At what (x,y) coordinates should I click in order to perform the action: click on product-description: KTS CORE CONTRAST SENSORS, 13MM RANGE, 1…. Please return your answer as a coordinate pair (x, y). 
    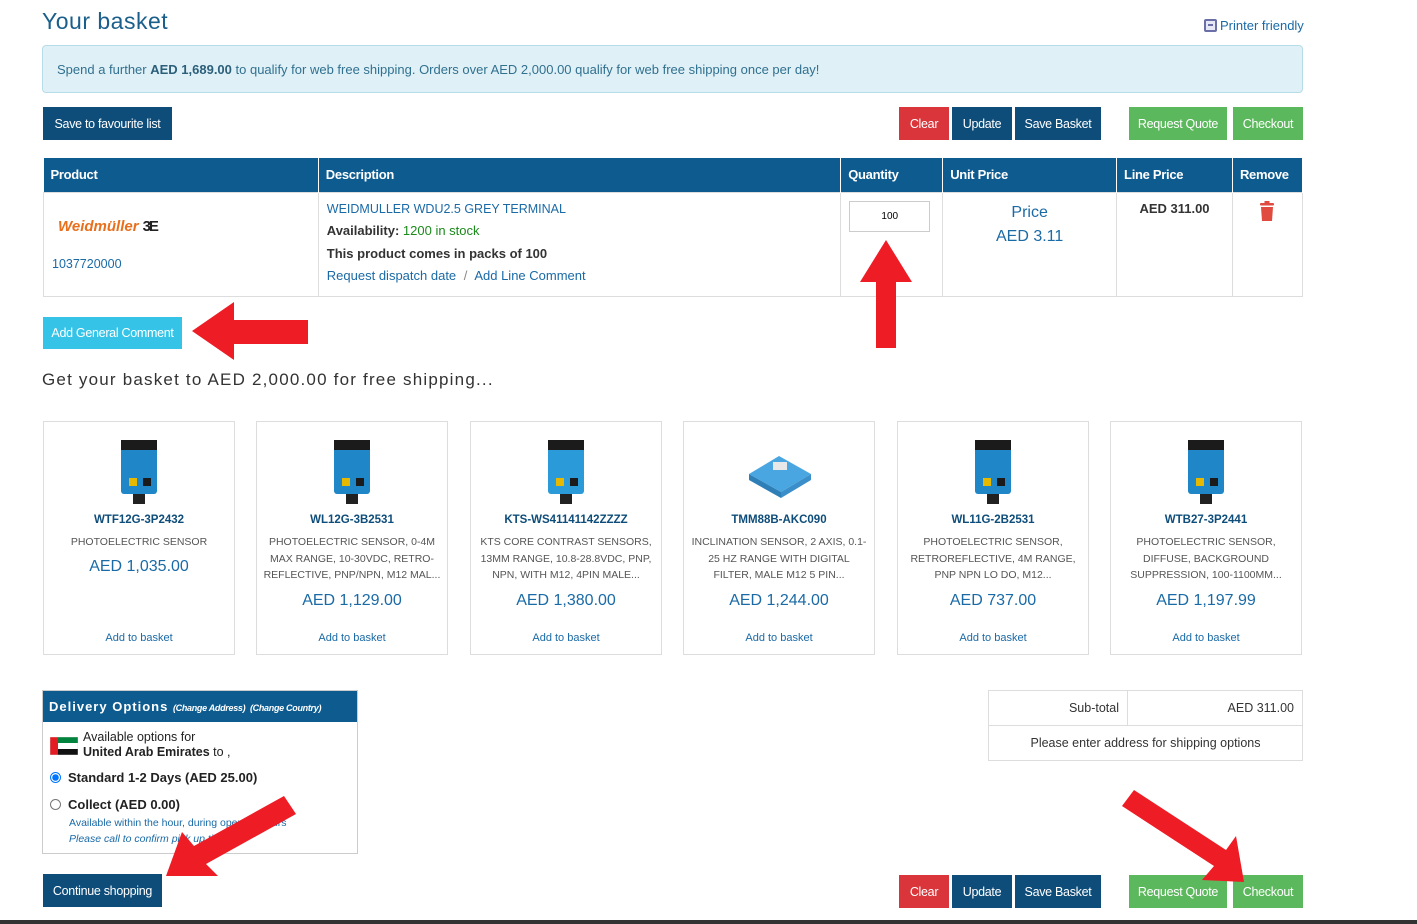
    Looking at the image, I should click on (566, 558).